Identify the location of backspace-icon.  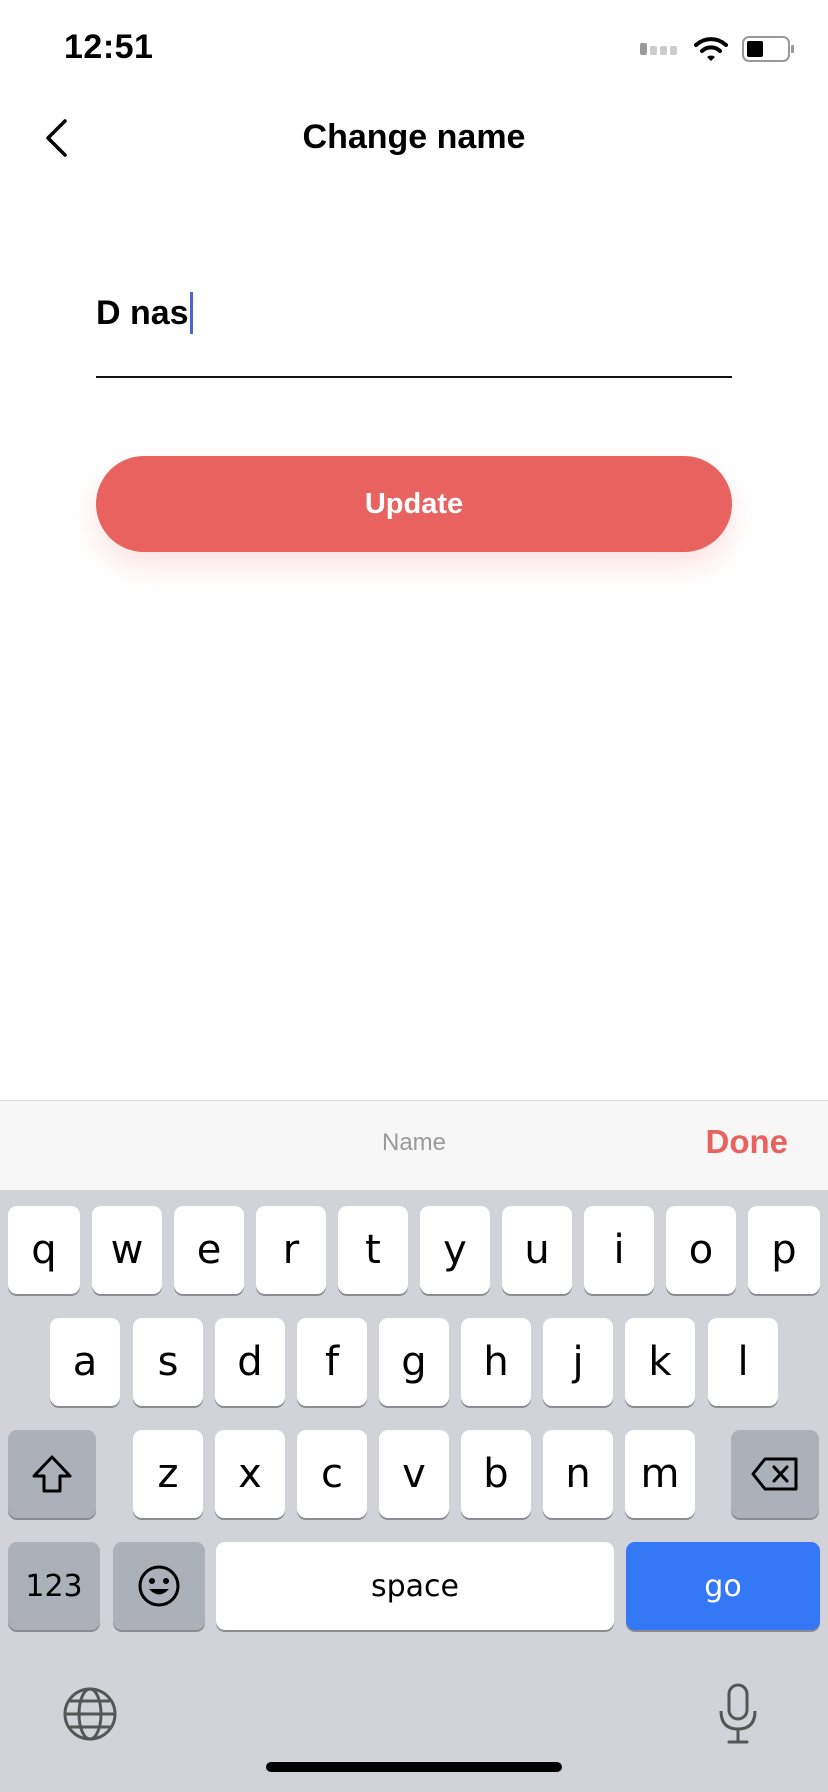
(774, 1474).